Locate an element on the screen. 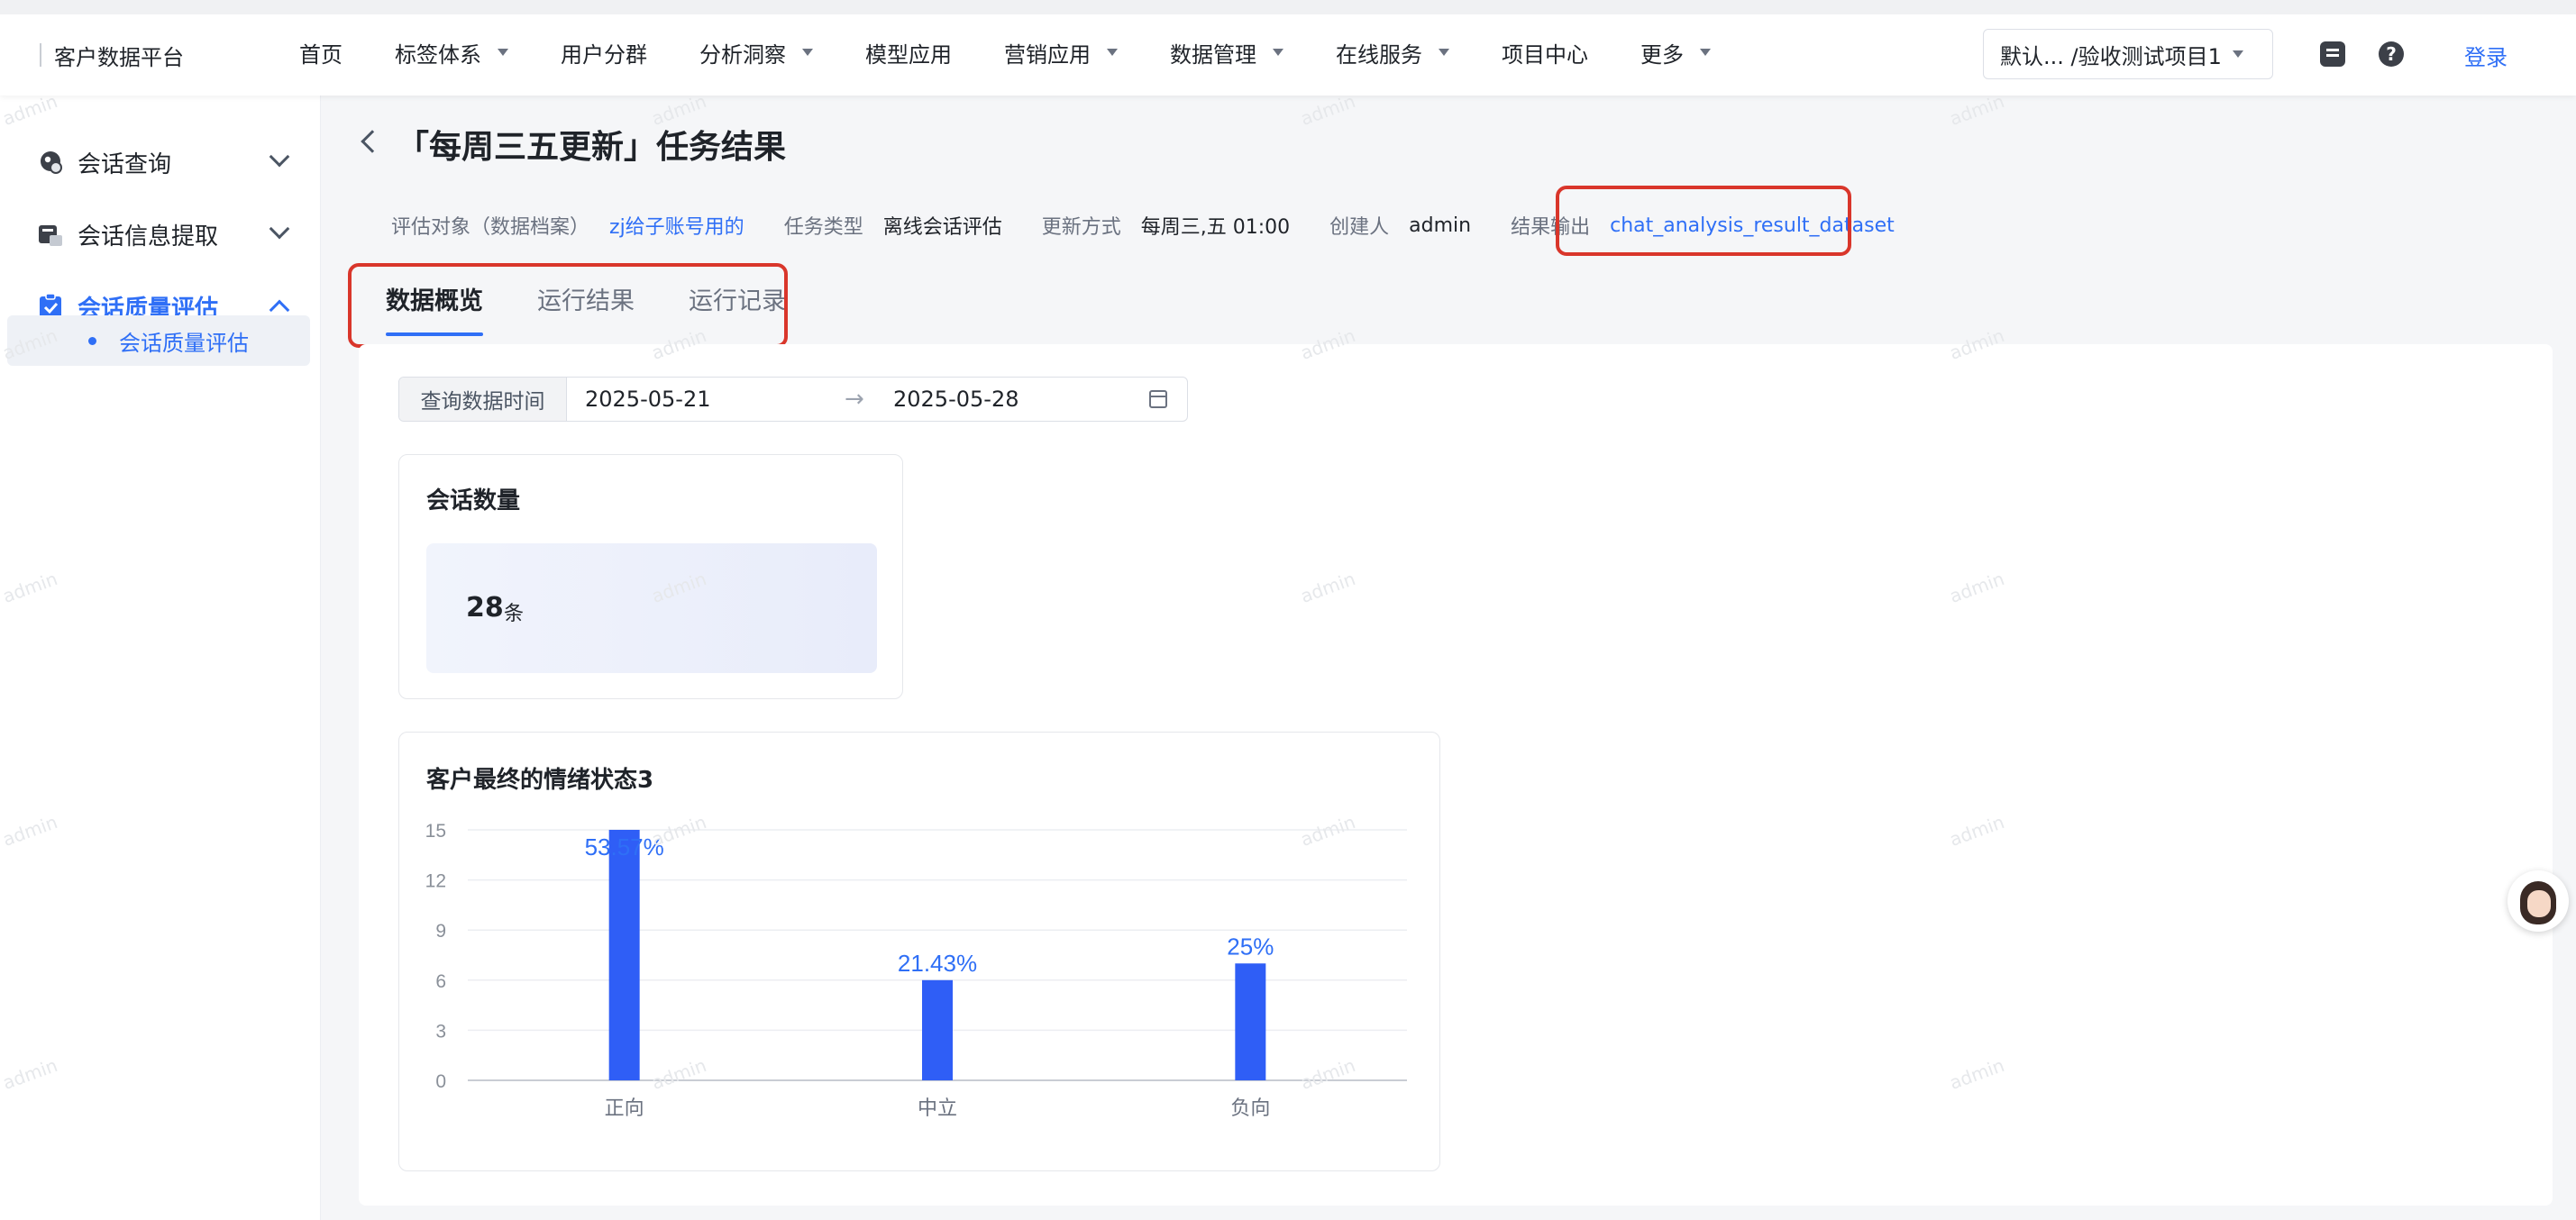 Image resolution: width=2576 pixels, height=1220 pixels. nav-item-label: 在线服务 is located at coordinates (1379, 54).